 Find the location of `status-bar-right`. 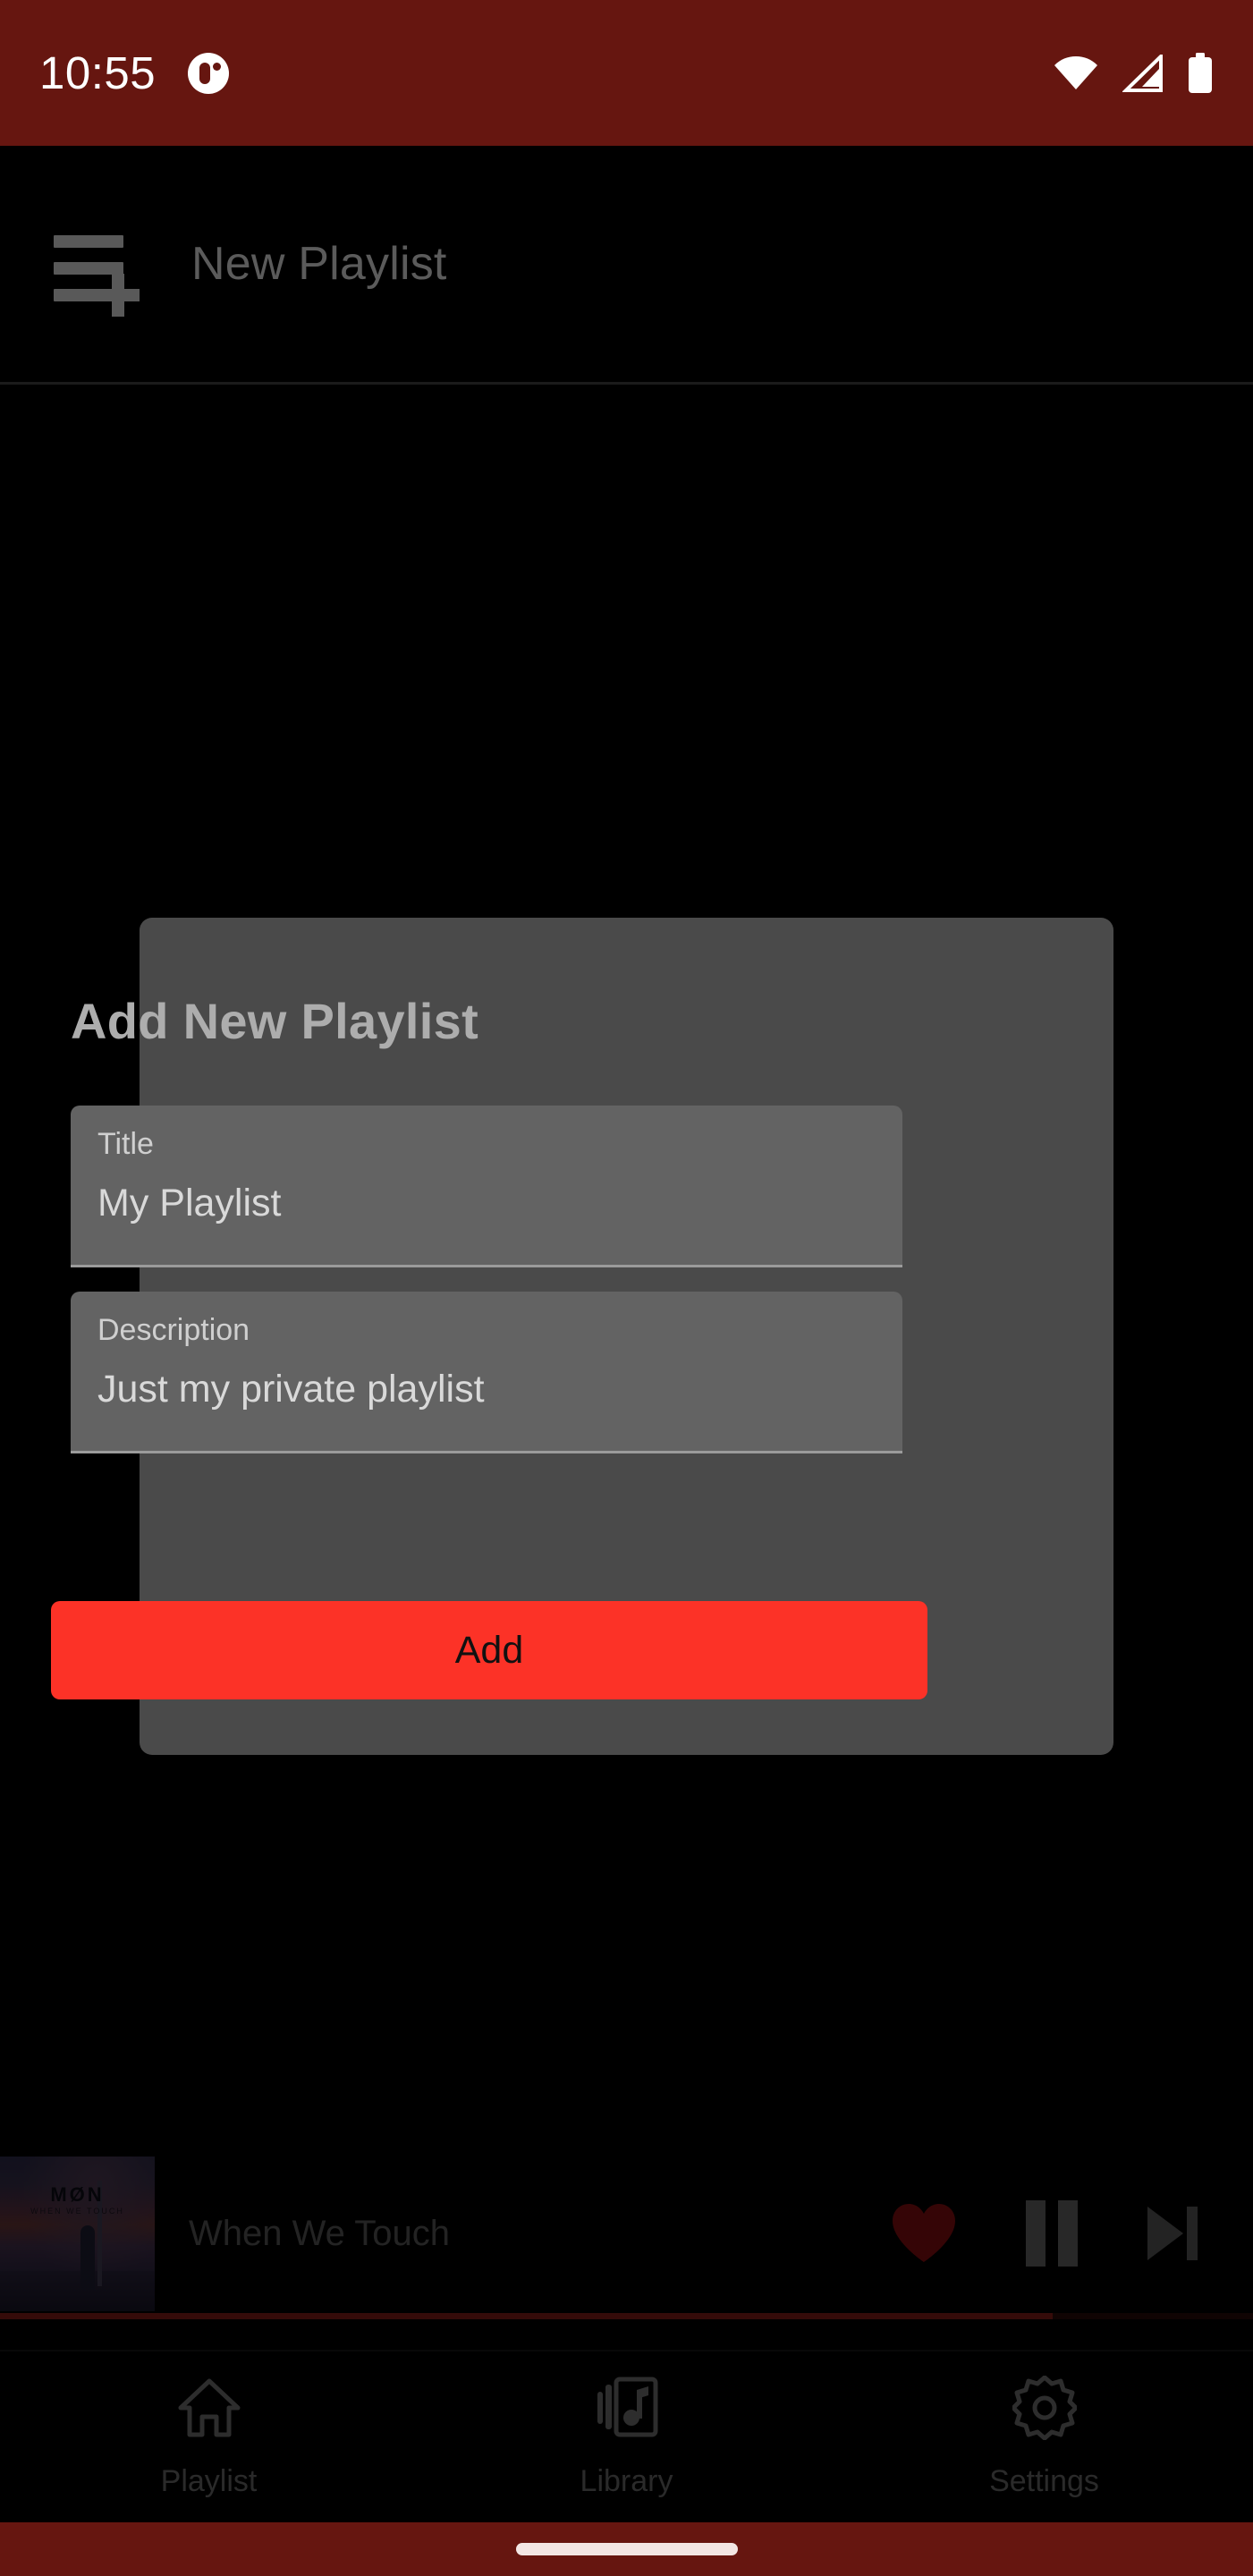

status-bar-right is located at coordinates (1133, 73).